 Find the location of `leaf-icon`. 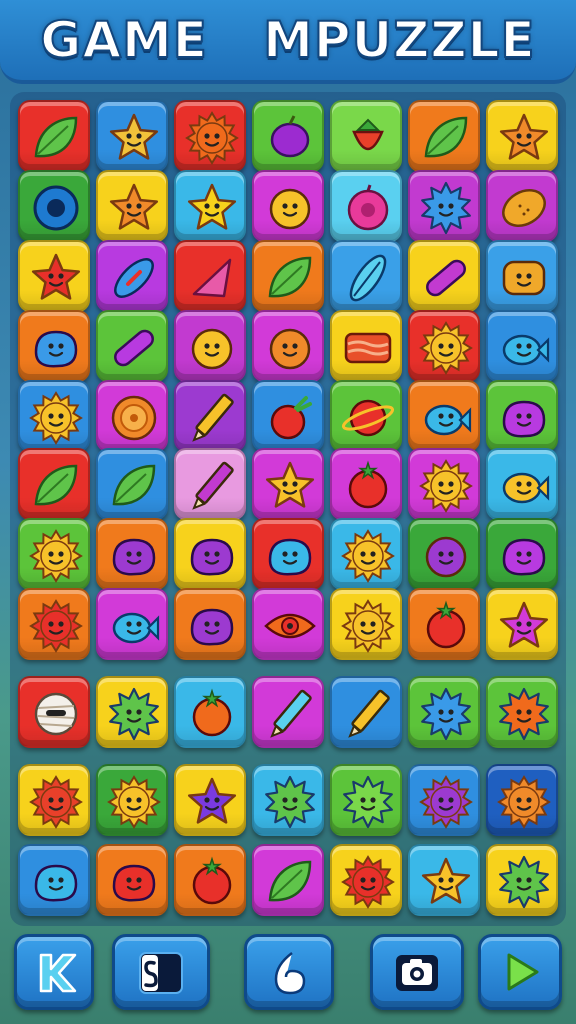

leaf-icon is located at coordinates (56, 485).